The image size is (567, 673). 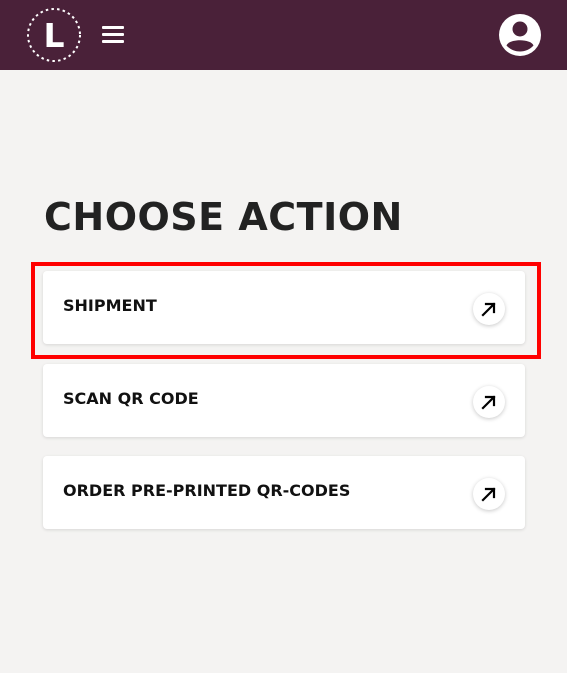 I want to click on shipment-label: SHIPMENT, so click(x=110, y=305).